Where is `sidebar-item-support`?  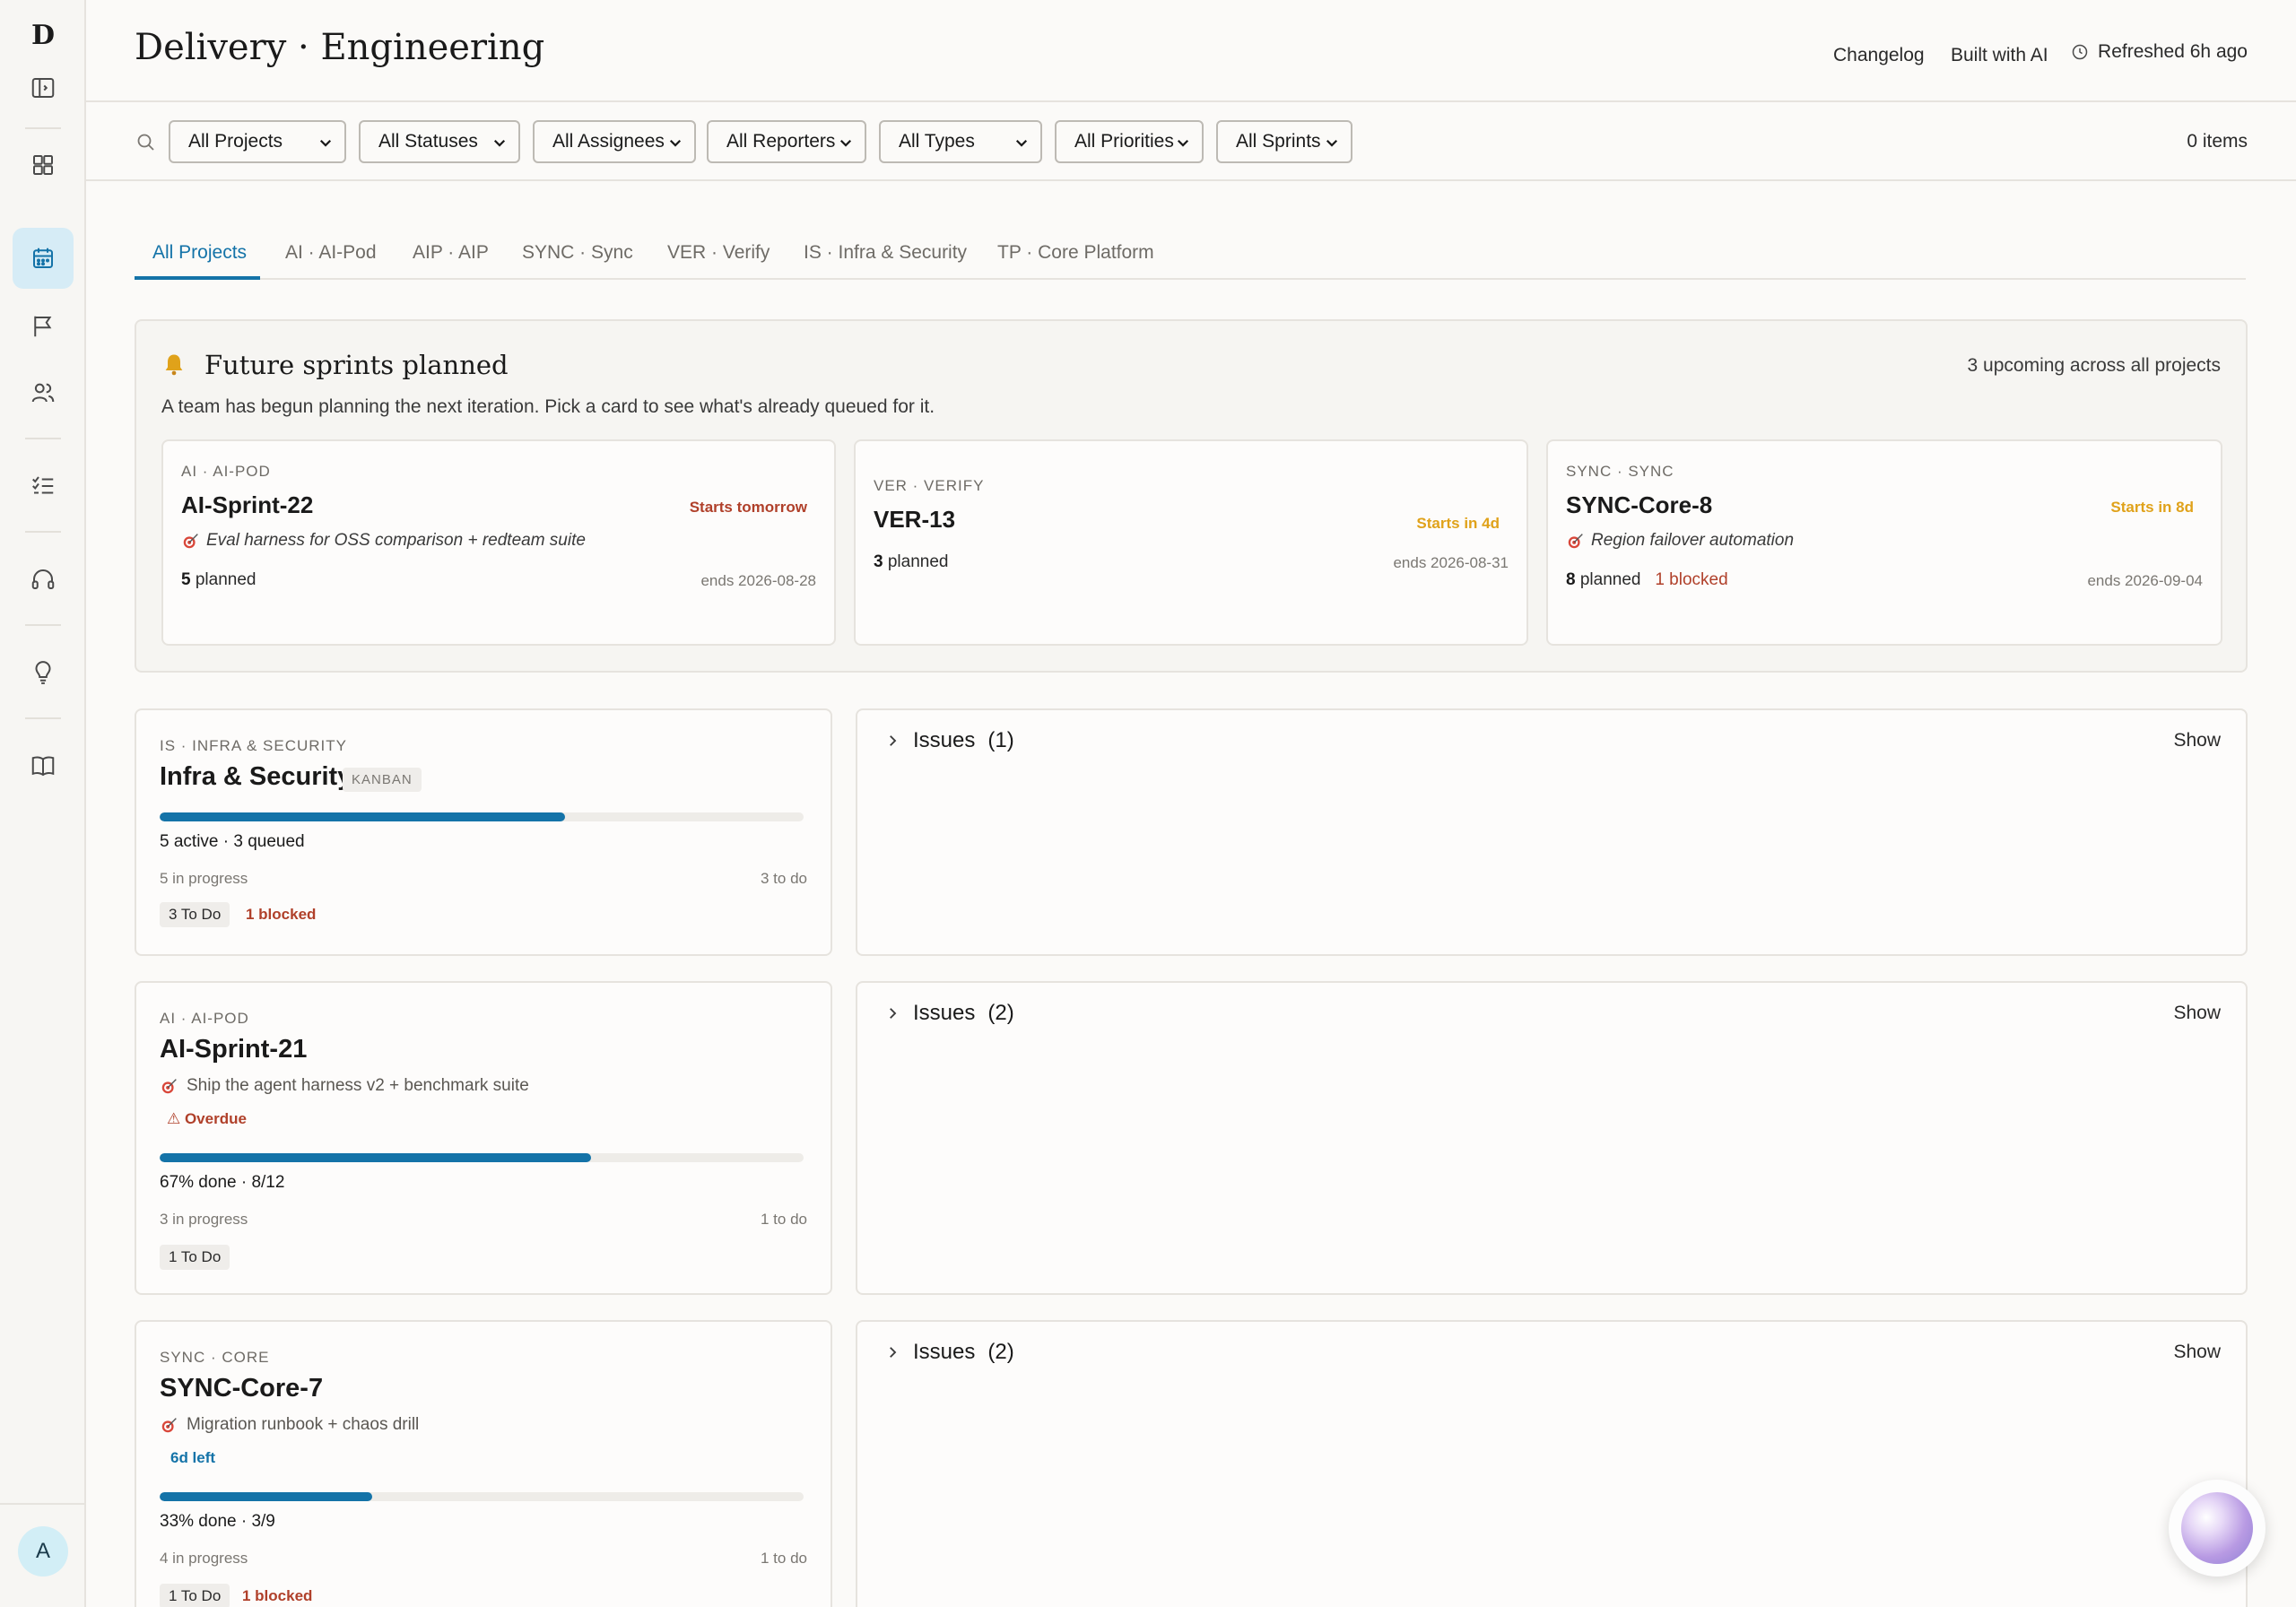 sidebar-item-support is located at coordinates (43, 580).